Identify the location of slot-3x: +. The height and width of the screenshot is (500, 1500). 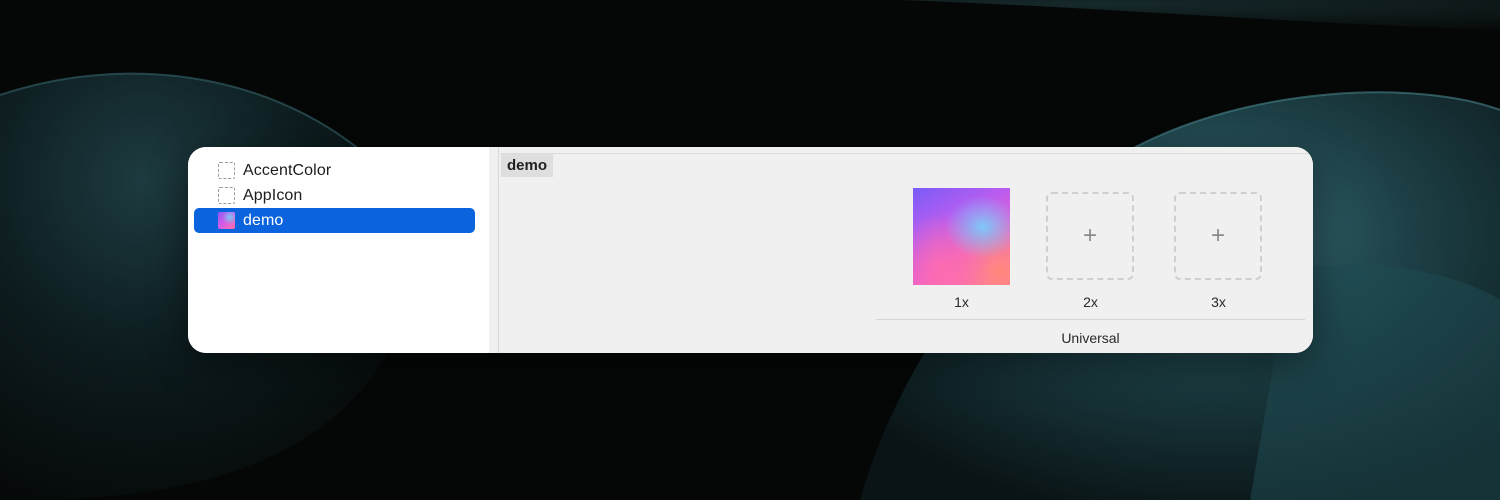
(1218, 236).